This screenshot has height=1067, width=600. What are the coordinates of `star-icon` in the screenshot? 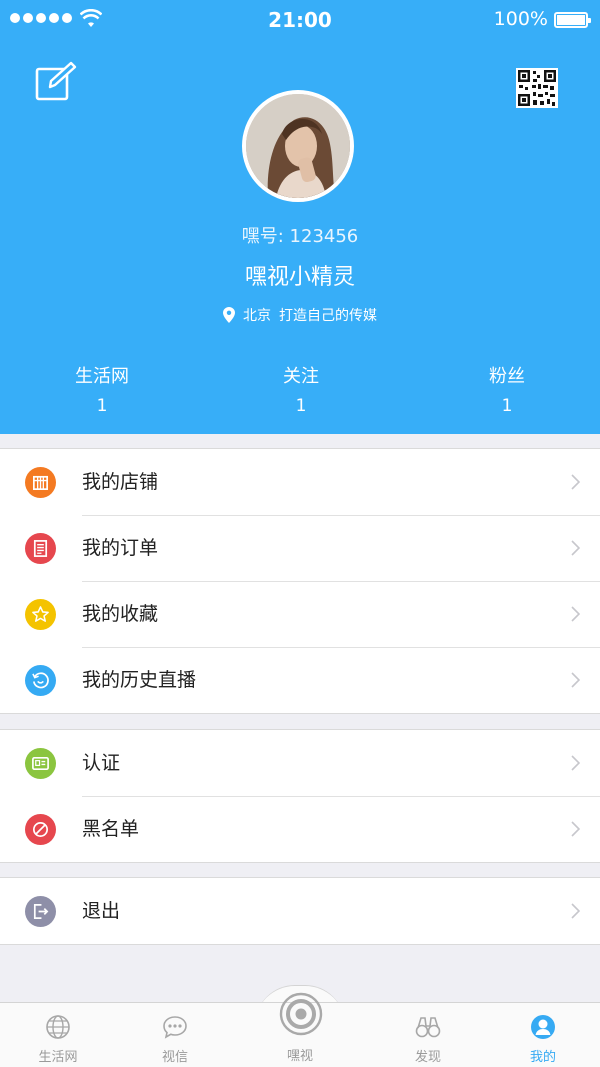 It's located at (40, 614).